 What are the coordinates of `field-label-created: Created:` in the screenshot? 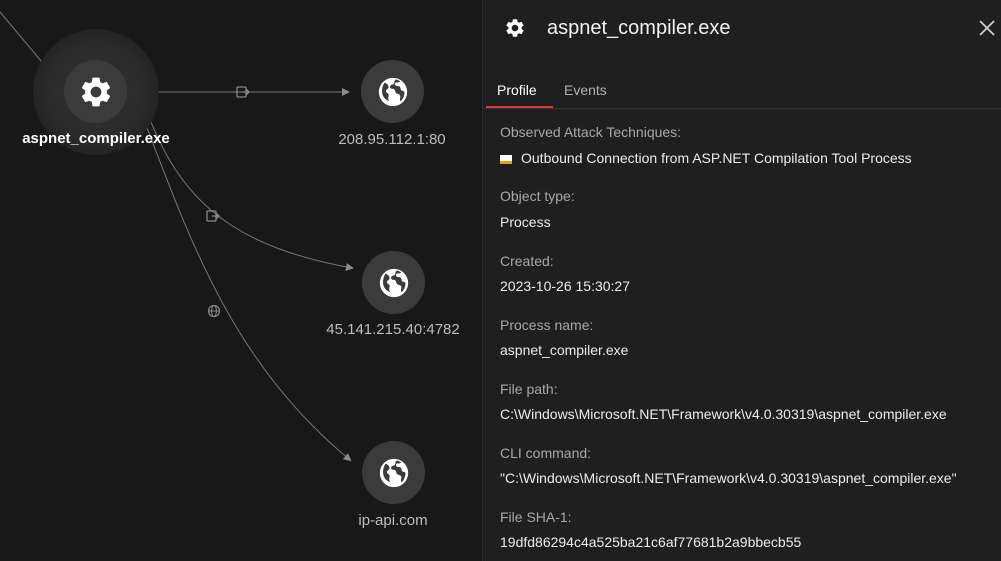 It's located at (527, 261).